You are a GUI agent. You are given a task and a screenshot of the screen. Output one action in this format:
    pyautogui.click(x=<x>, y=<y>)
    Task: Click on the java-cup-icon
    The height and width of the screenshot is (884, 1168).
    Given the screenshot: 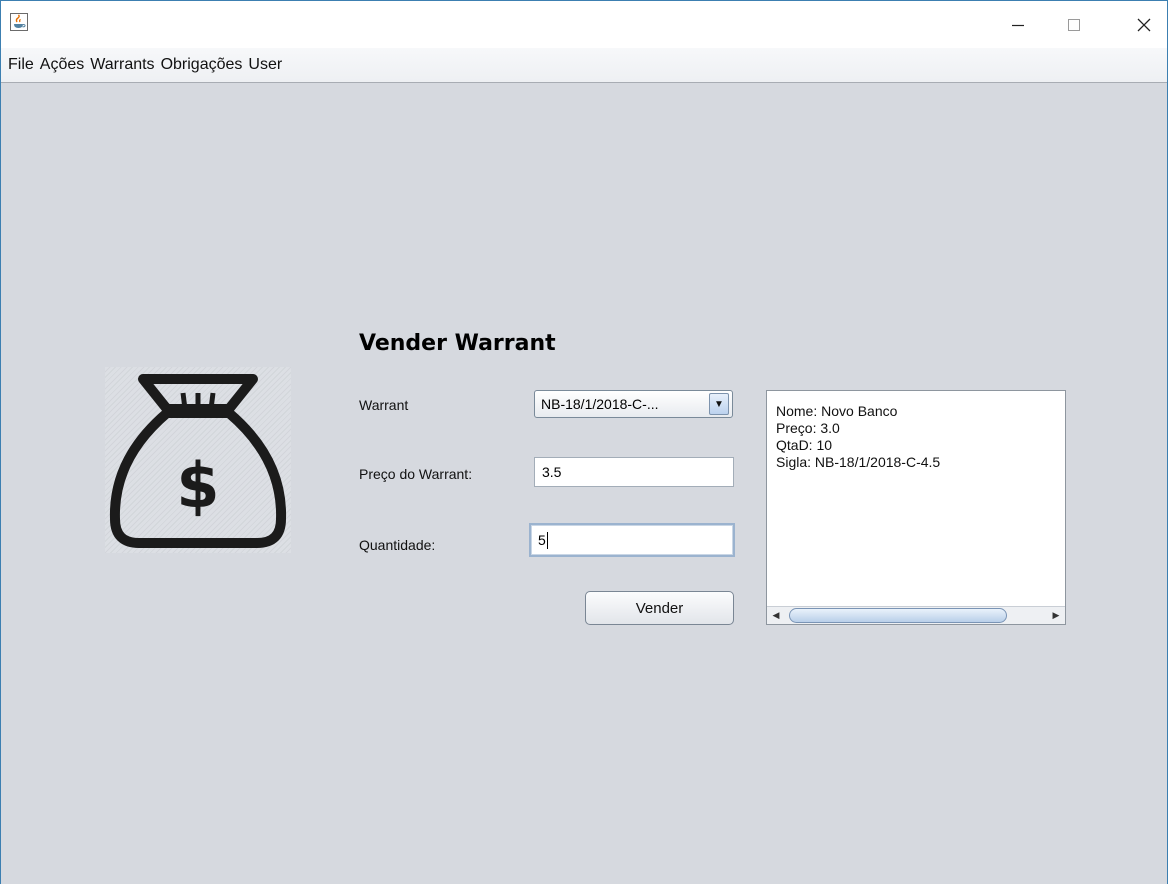 What is the action you would take?
    pyautogui.click(x=19, y=22)
    